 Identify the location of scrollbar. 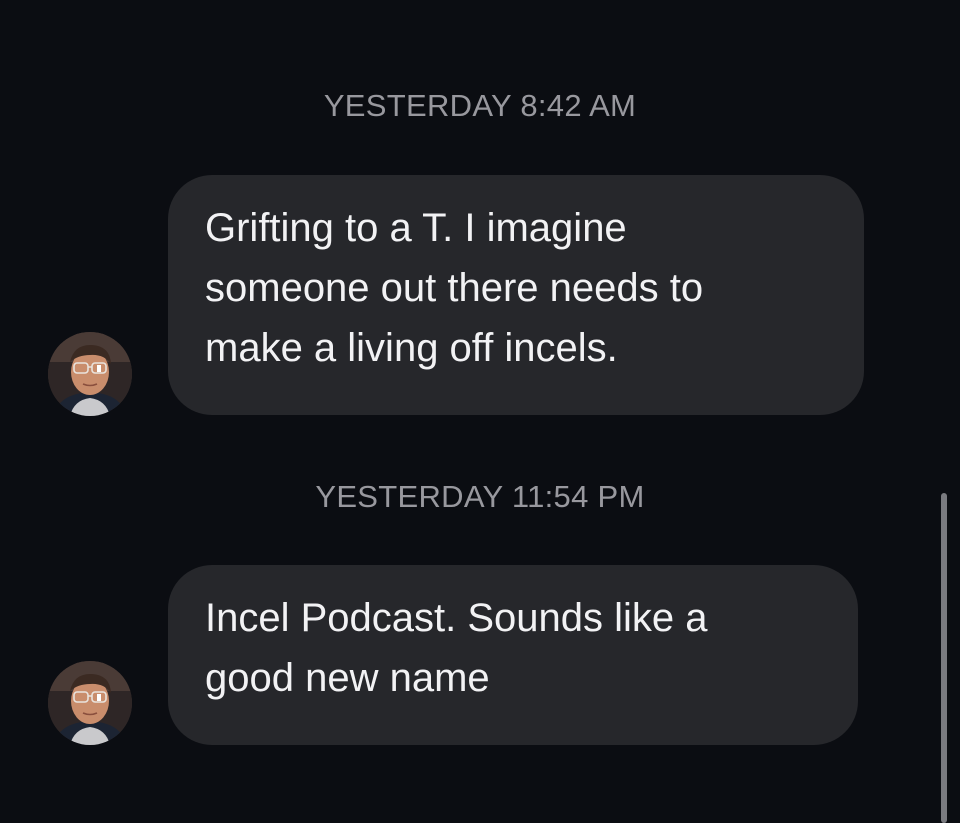
(944, 658).